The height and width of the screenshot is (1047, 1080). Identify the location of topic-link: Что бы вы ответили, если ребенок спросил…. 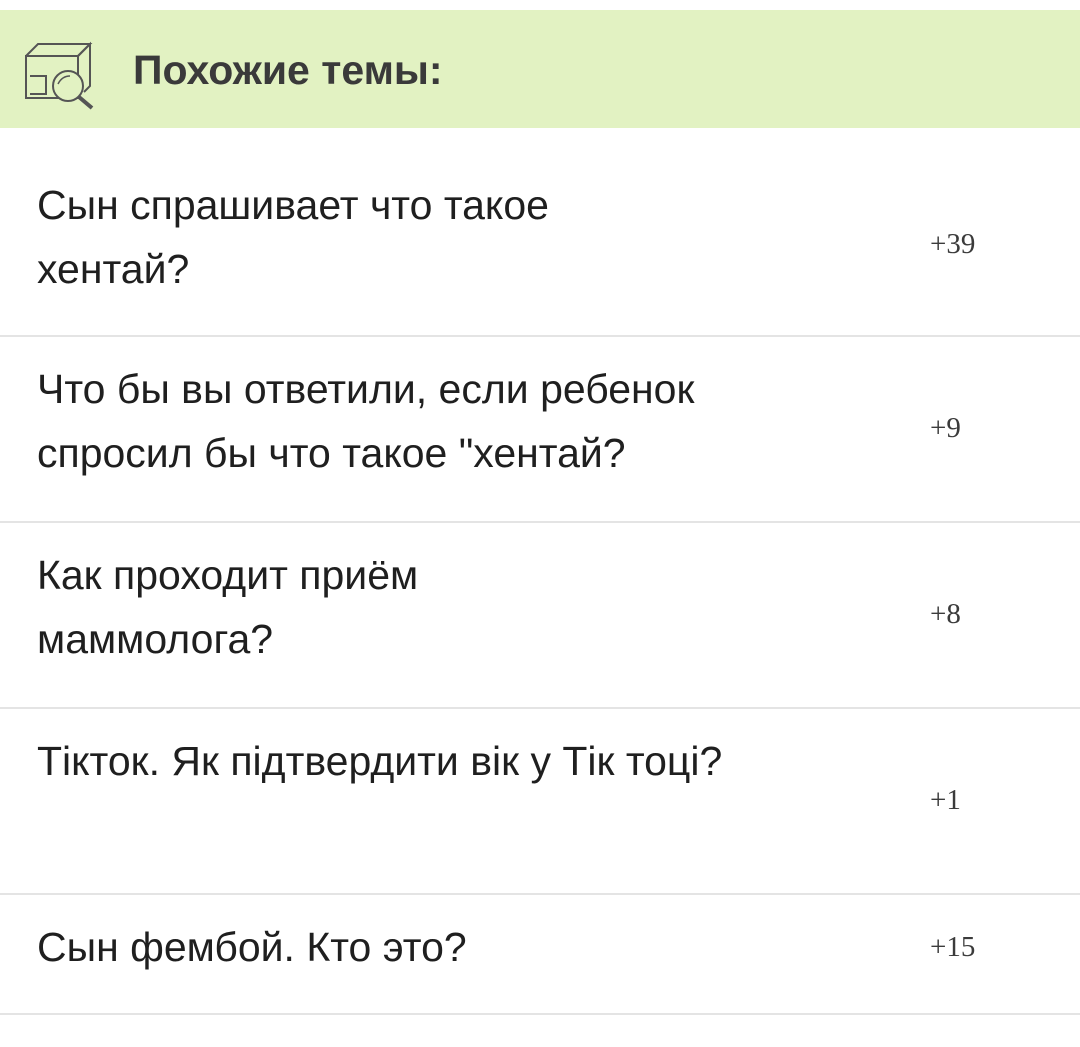
(437, 421).